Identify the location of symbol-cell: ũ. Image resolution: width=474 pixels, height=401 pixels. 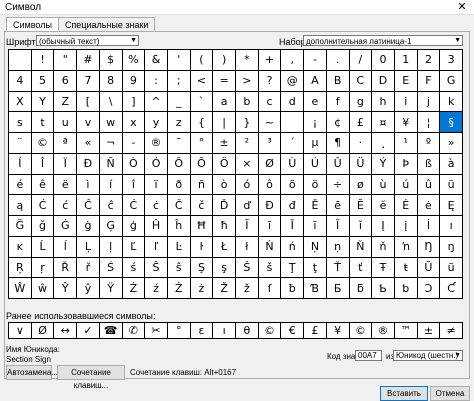
(451, 268).